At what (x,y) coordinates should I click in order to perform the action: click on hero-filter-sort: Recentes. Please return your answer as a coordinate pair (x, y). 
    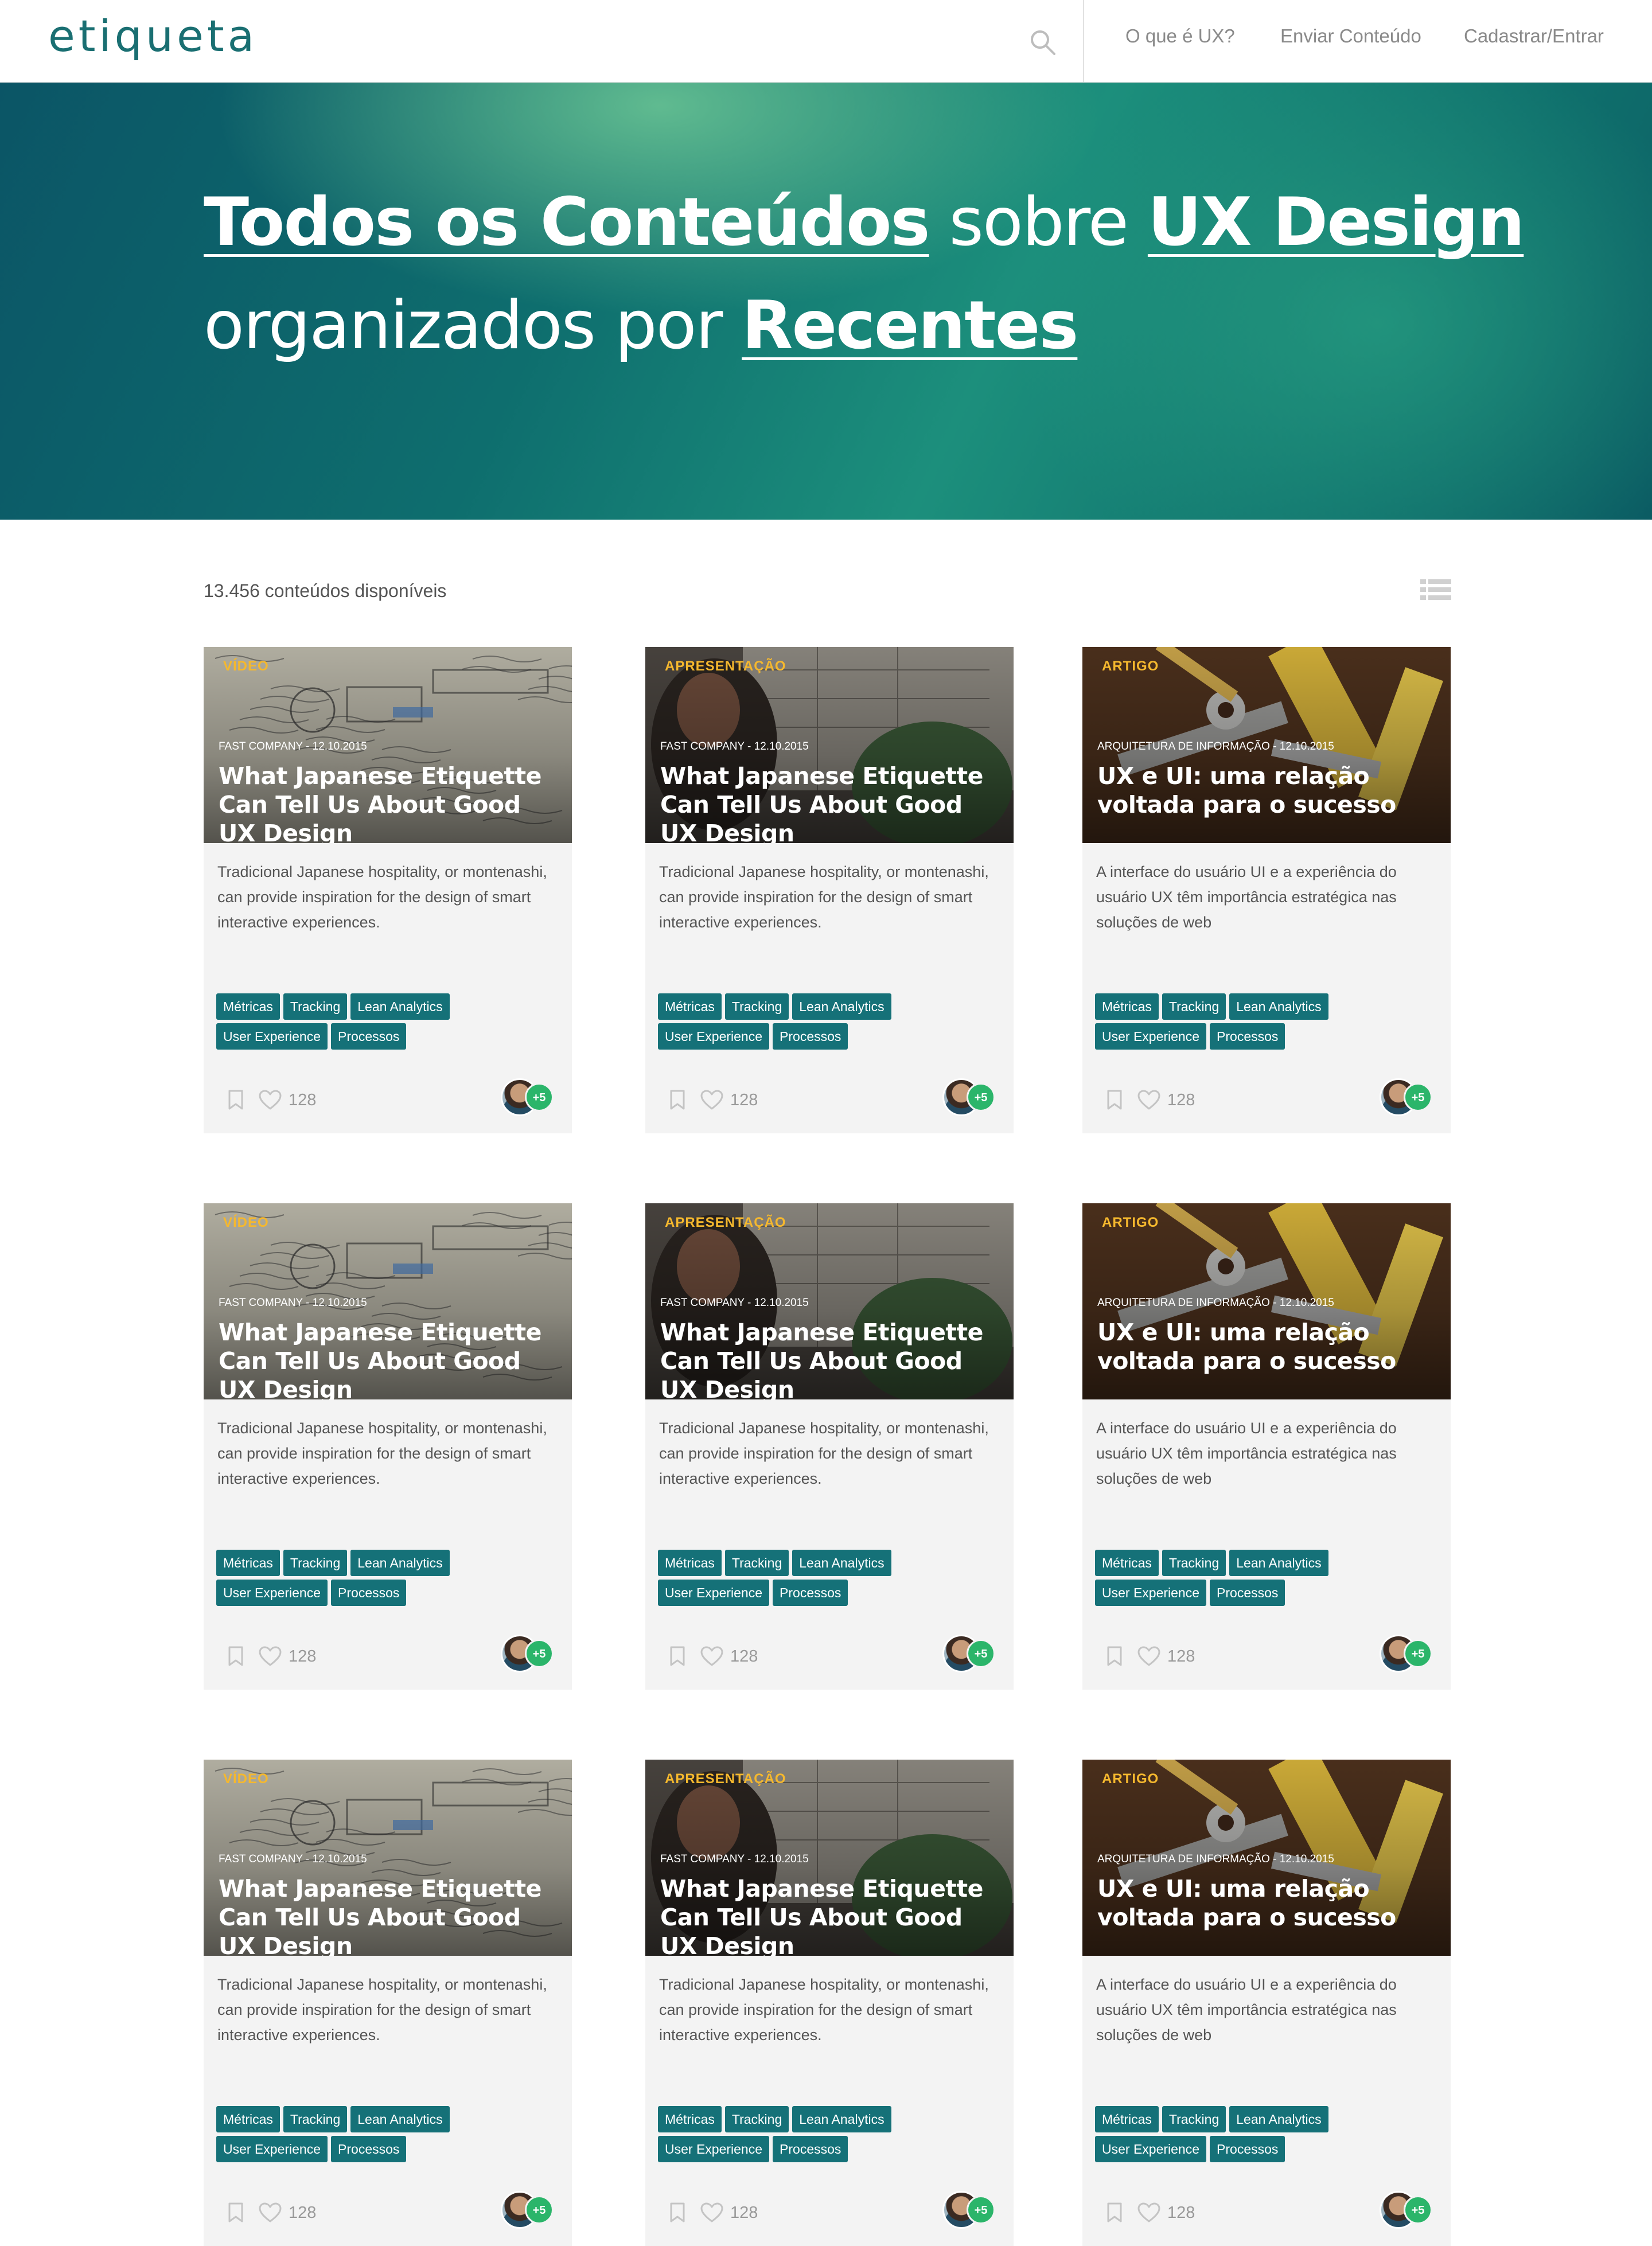
    Looking at the image, I should click on (910, 326).